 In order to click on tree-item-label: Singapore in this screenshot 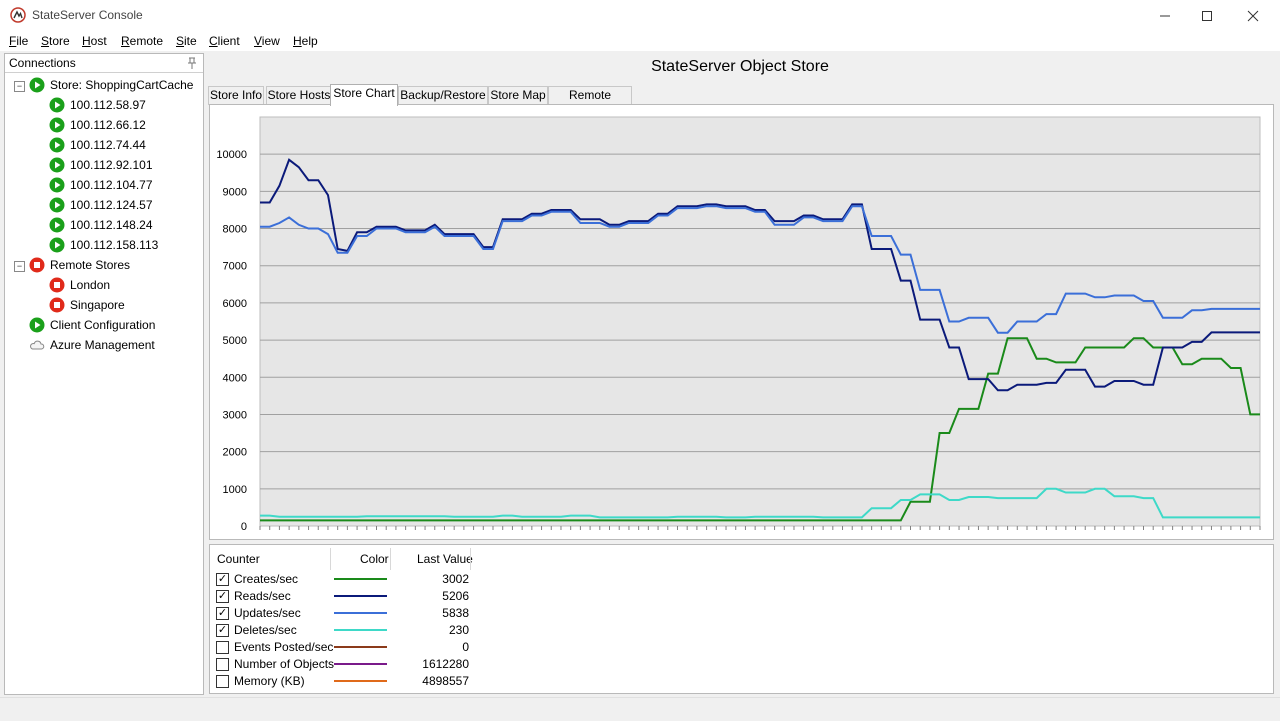, I will do `click(97, 305)`.